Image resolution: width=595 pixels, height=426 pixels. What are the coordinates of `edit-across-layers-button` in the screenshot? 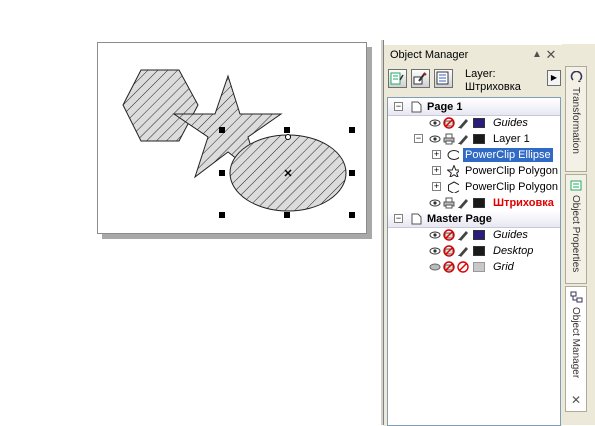 It's located at (420, 78).